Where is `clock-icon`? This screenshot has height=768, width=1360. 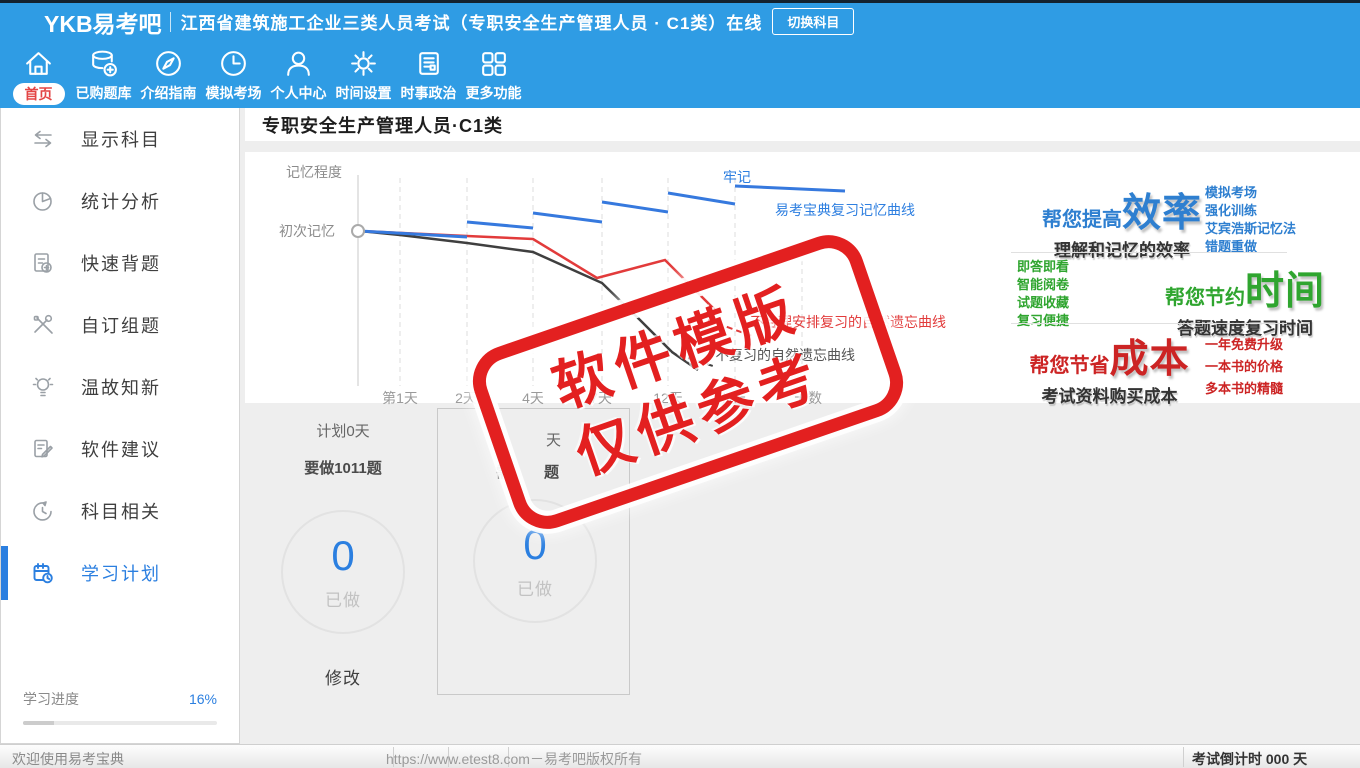 clock-icon is located at coordinates (233, 63).